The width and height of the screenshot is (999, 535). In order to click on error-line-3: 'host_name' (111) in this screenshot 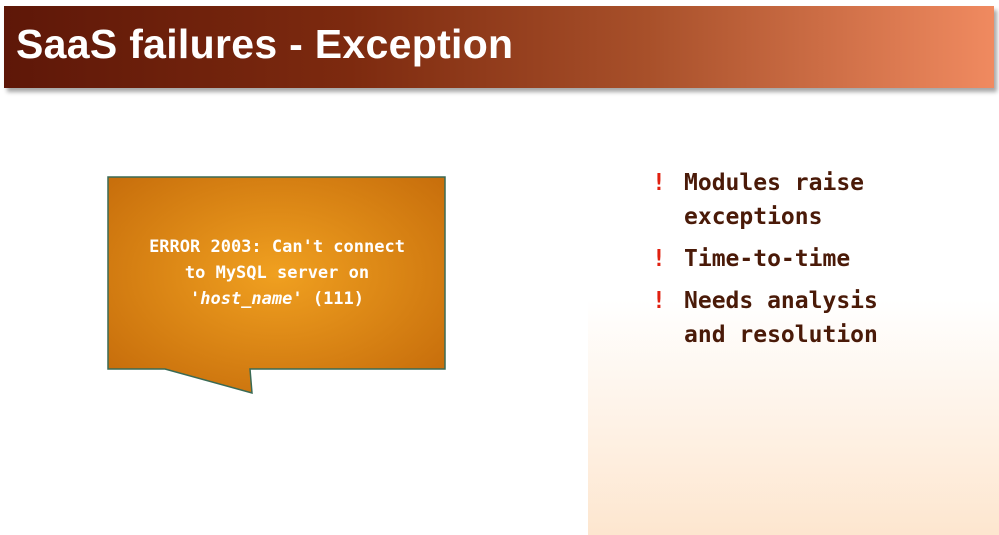, I will do `click(277, 299)`.